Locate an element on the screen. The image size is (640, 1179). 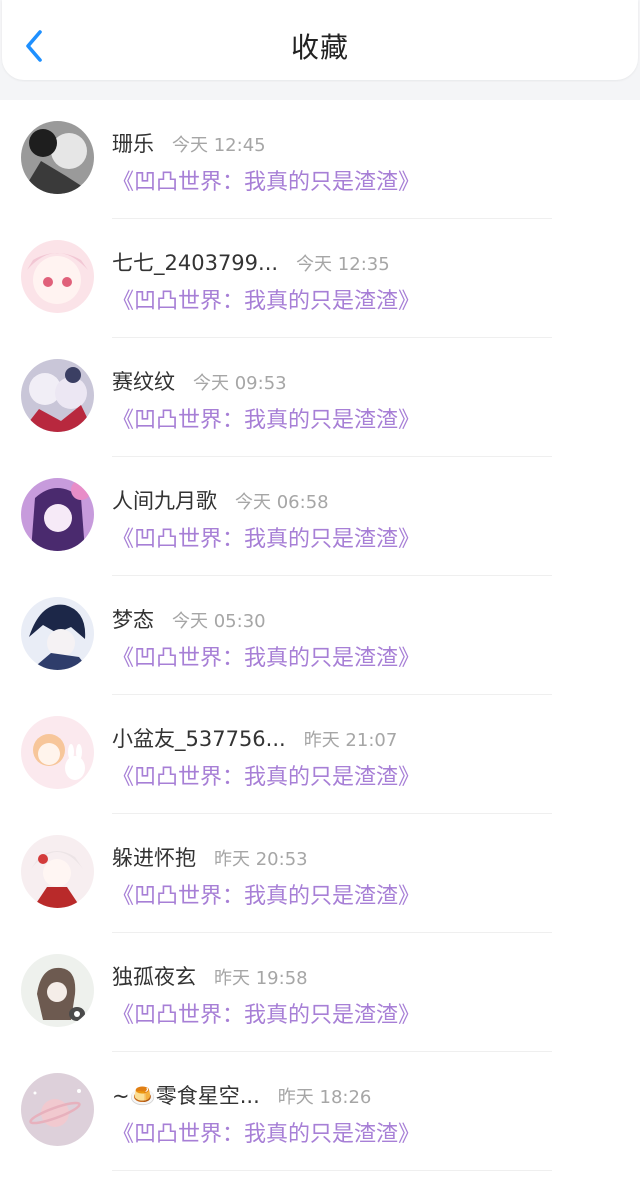
timestamp: 昨天 18:26 is located at coordinates (324, 1097).